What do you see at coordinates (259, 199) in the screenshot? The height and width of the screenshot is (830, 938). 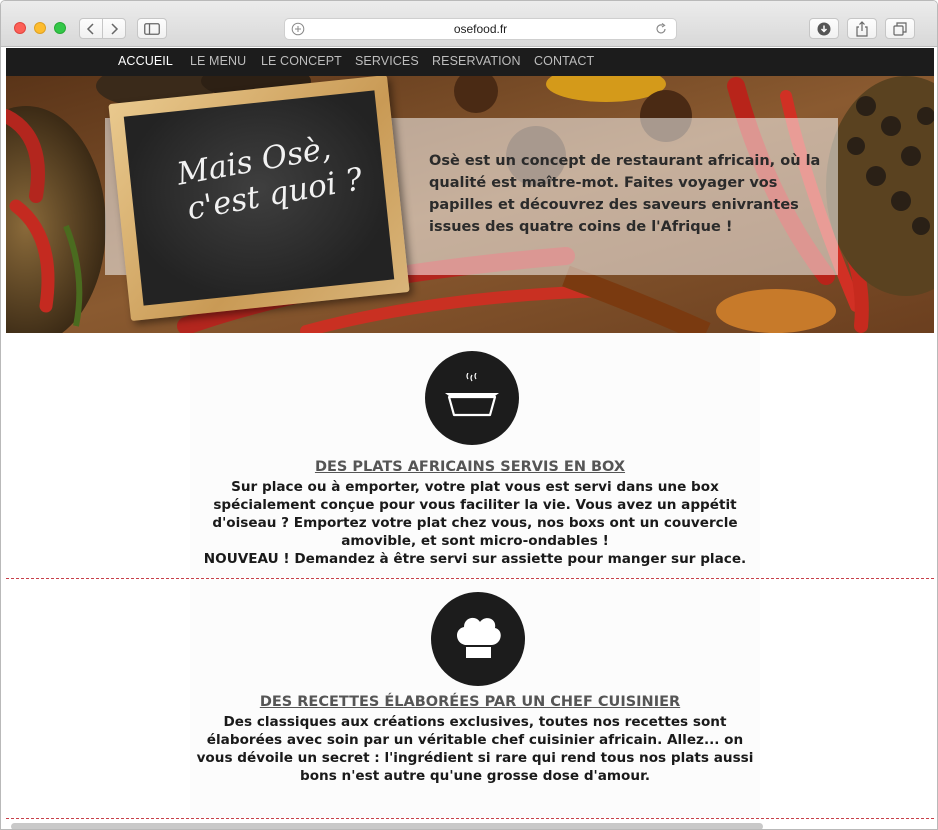 I see `chalkboard-image: Mais Osè, c'est quoi ?` at bounding box center [259, 199].